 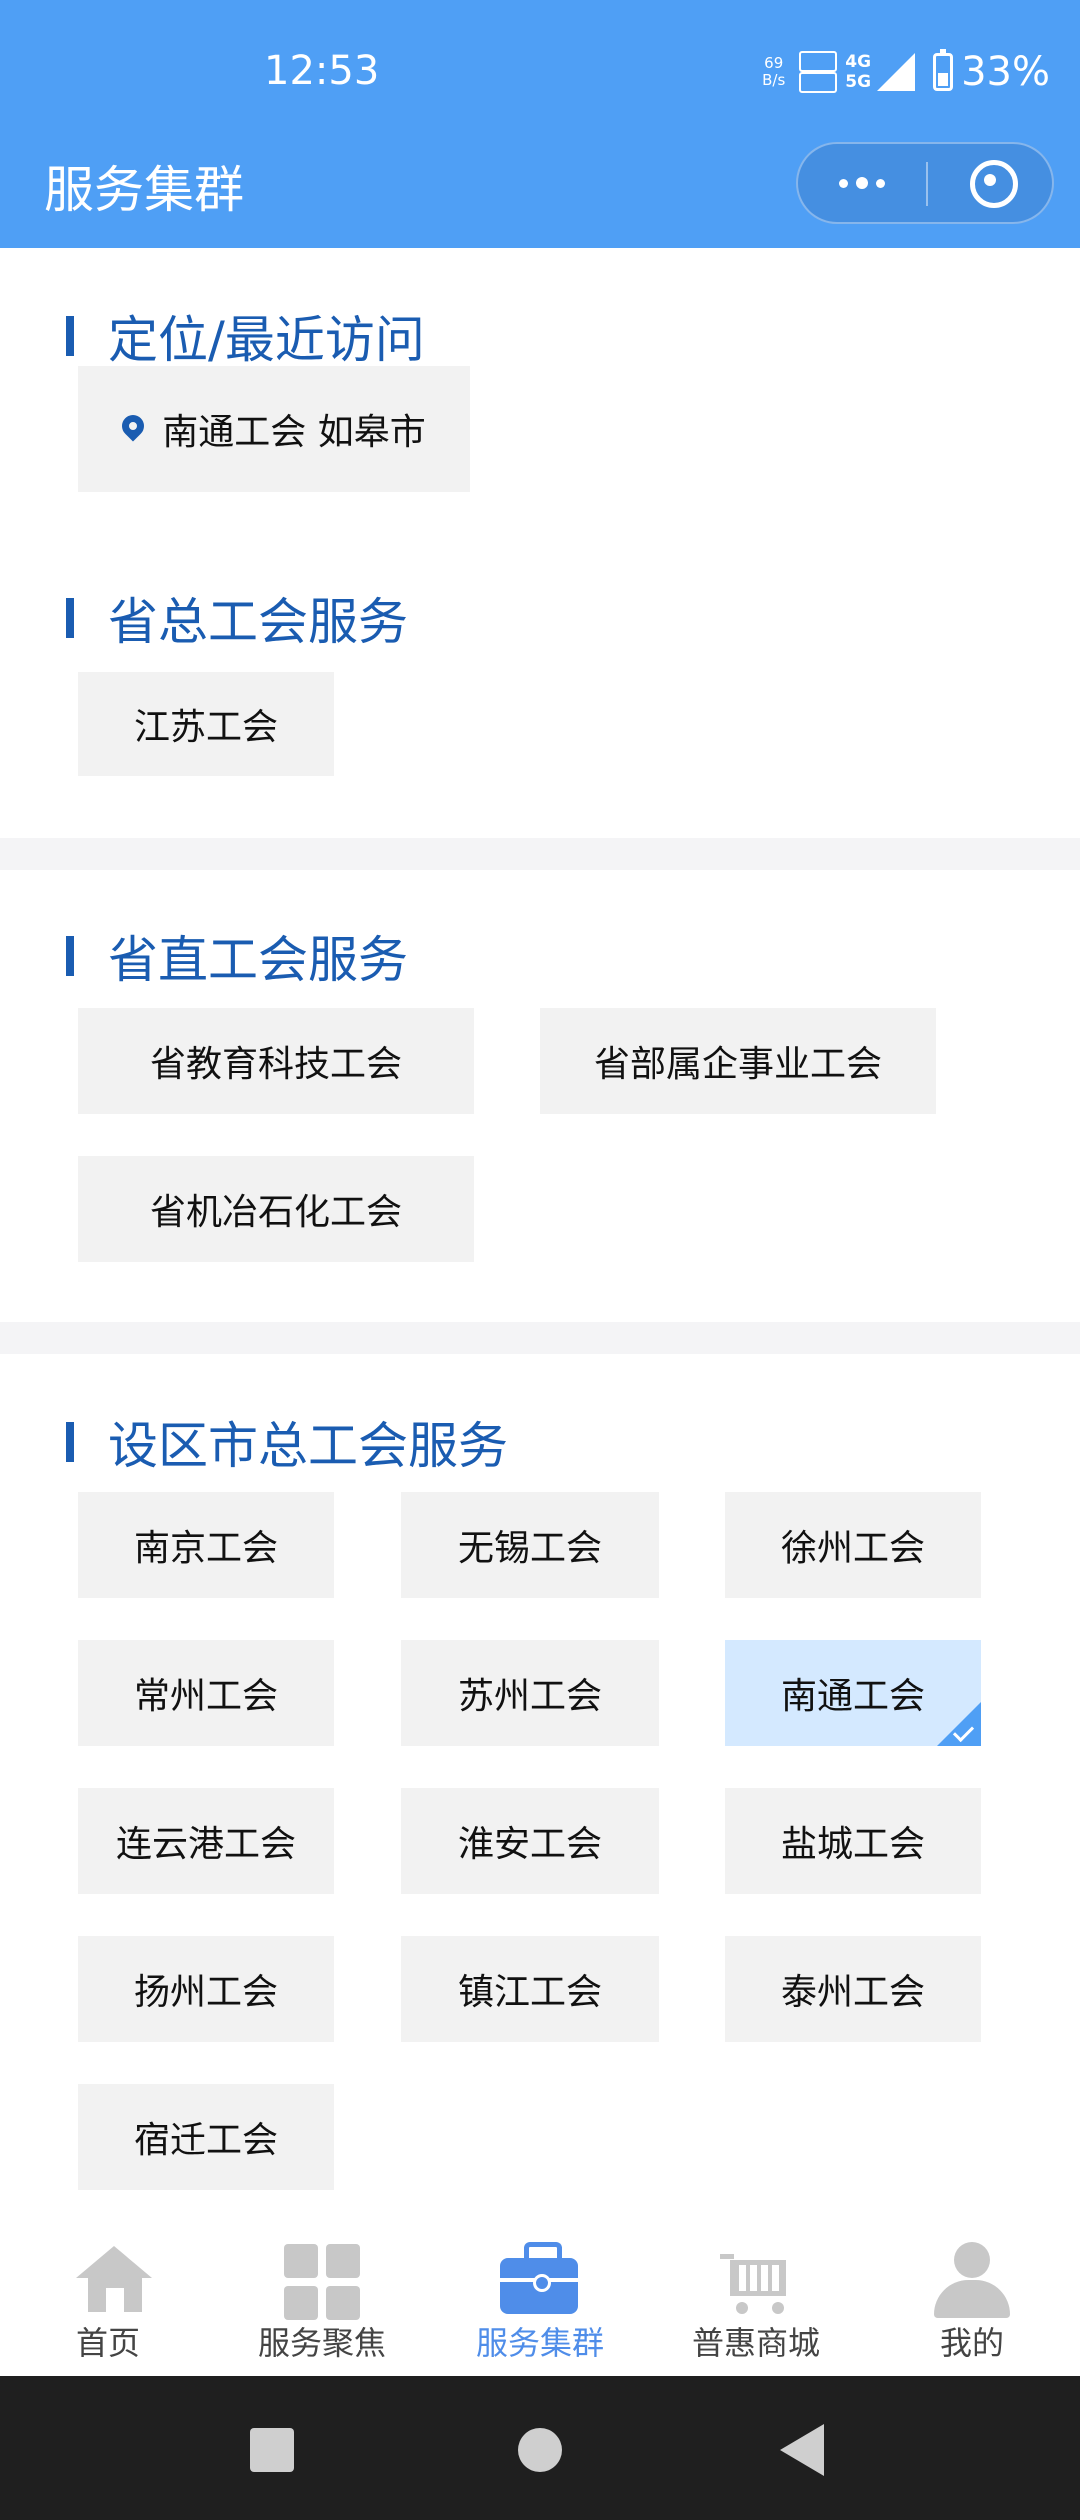 I want to click on status-time: 12:53, so click(x=322, y=71).